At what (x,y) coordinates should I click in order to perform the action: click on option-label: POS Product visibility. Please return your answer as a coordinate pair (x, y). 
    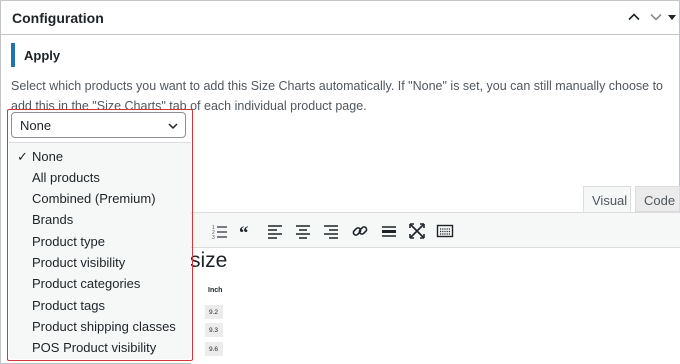
    Looking at the image, I should click on (94, 347).